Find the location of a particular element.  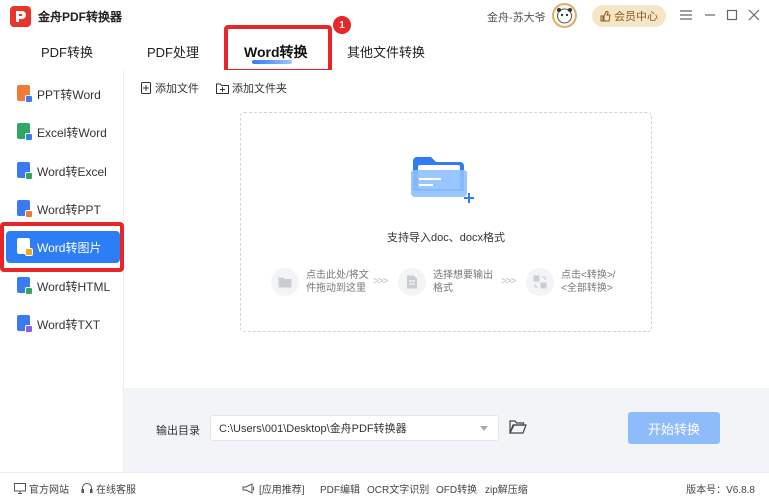

sidebar-item-label: PPT转Word is located at coordinates (69, 94).